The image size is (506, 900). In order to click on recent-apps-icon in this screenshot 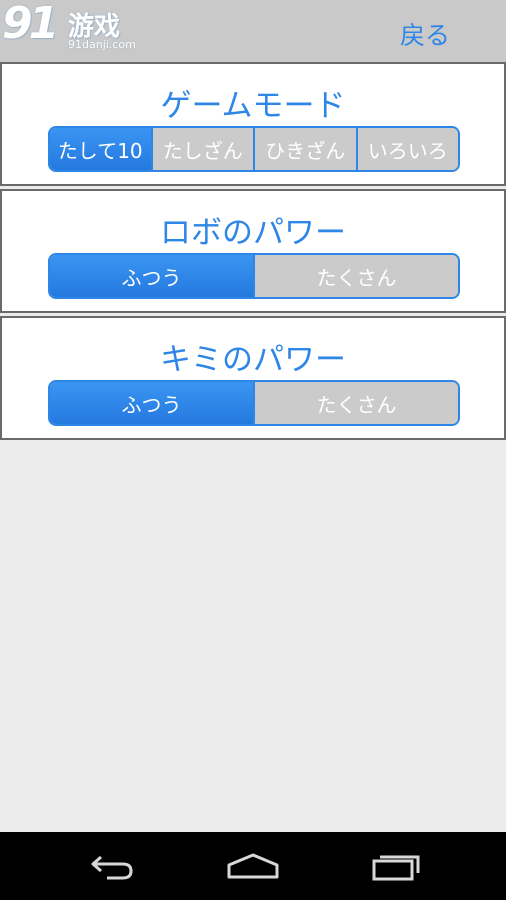, I will do `click(396, 868)`.